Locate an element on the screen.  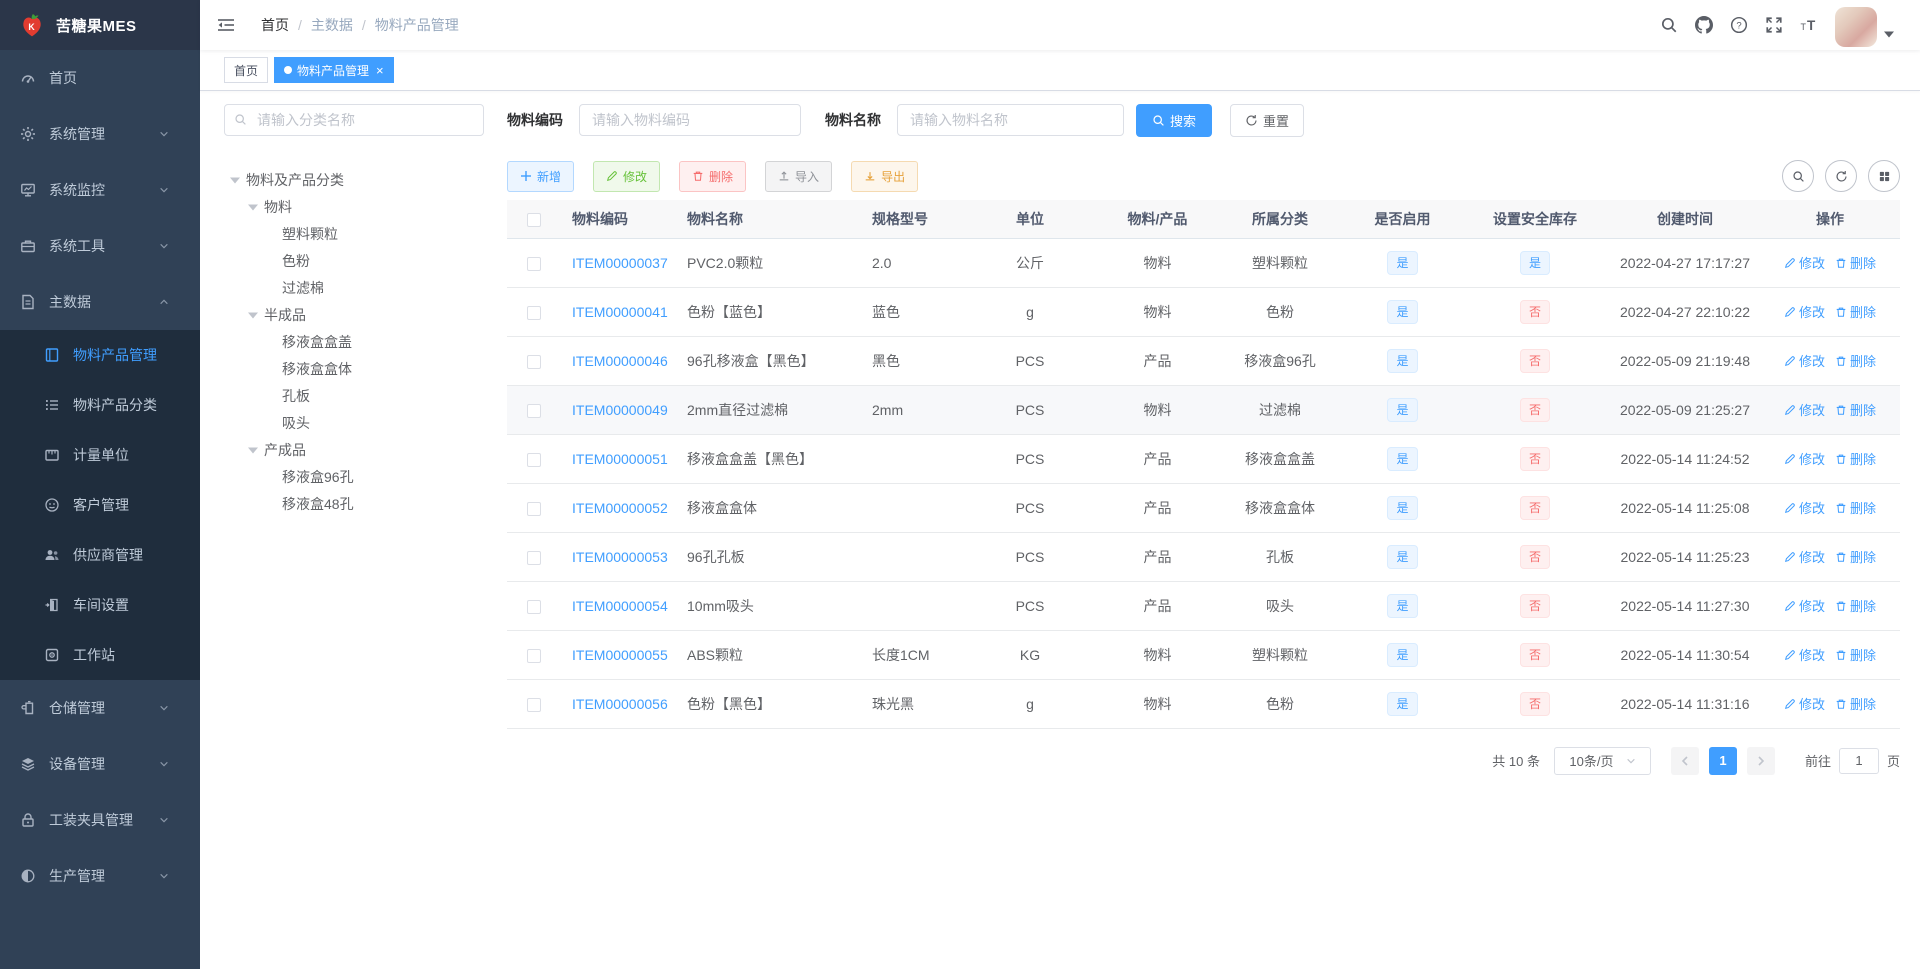
tree-node: 物料 is located at coordinates (354, 206).